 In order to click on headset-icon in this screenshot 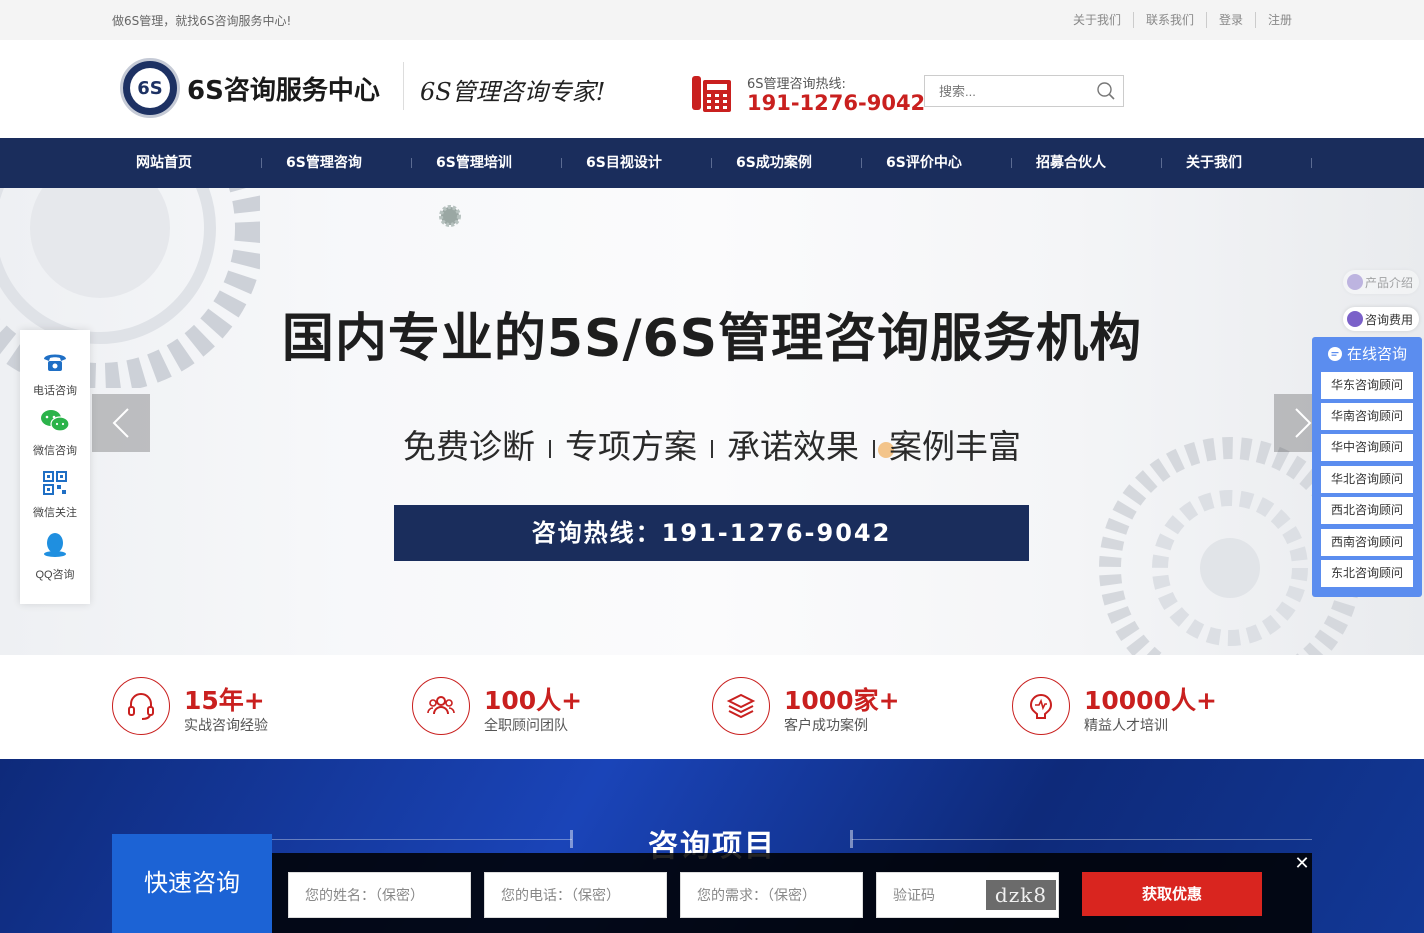, I will do `click(141, 706)`.